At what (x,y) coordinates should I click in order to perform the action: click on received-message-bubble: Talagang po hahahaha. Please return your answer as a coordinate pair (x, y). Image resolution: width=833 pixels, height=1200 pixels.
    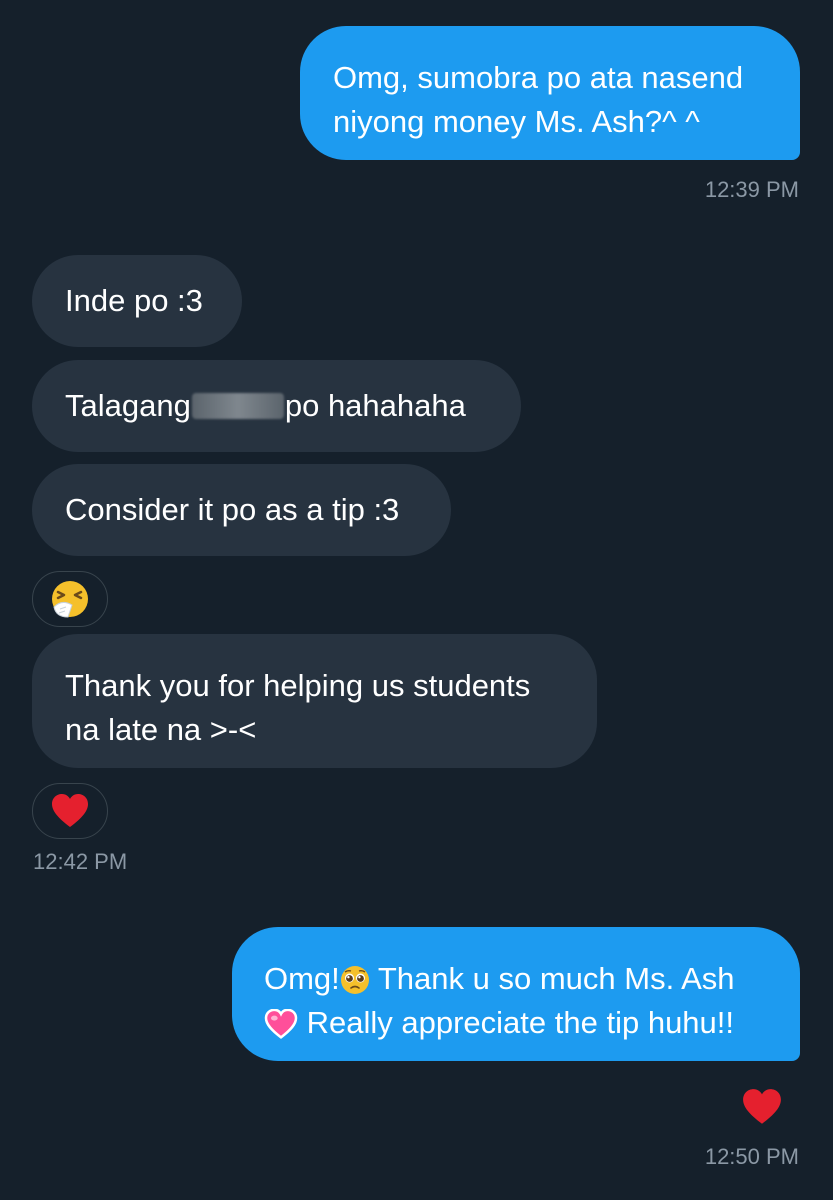
    Looking at the image, I should click on (276, 406).